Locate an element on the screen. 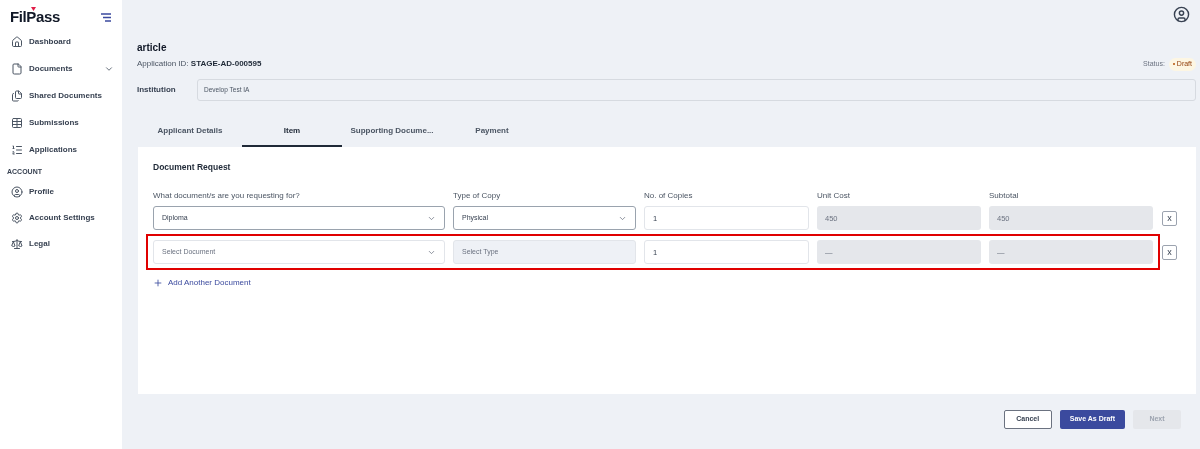  sidebar-item: Shared Documents is located at coordinates (61, 96).